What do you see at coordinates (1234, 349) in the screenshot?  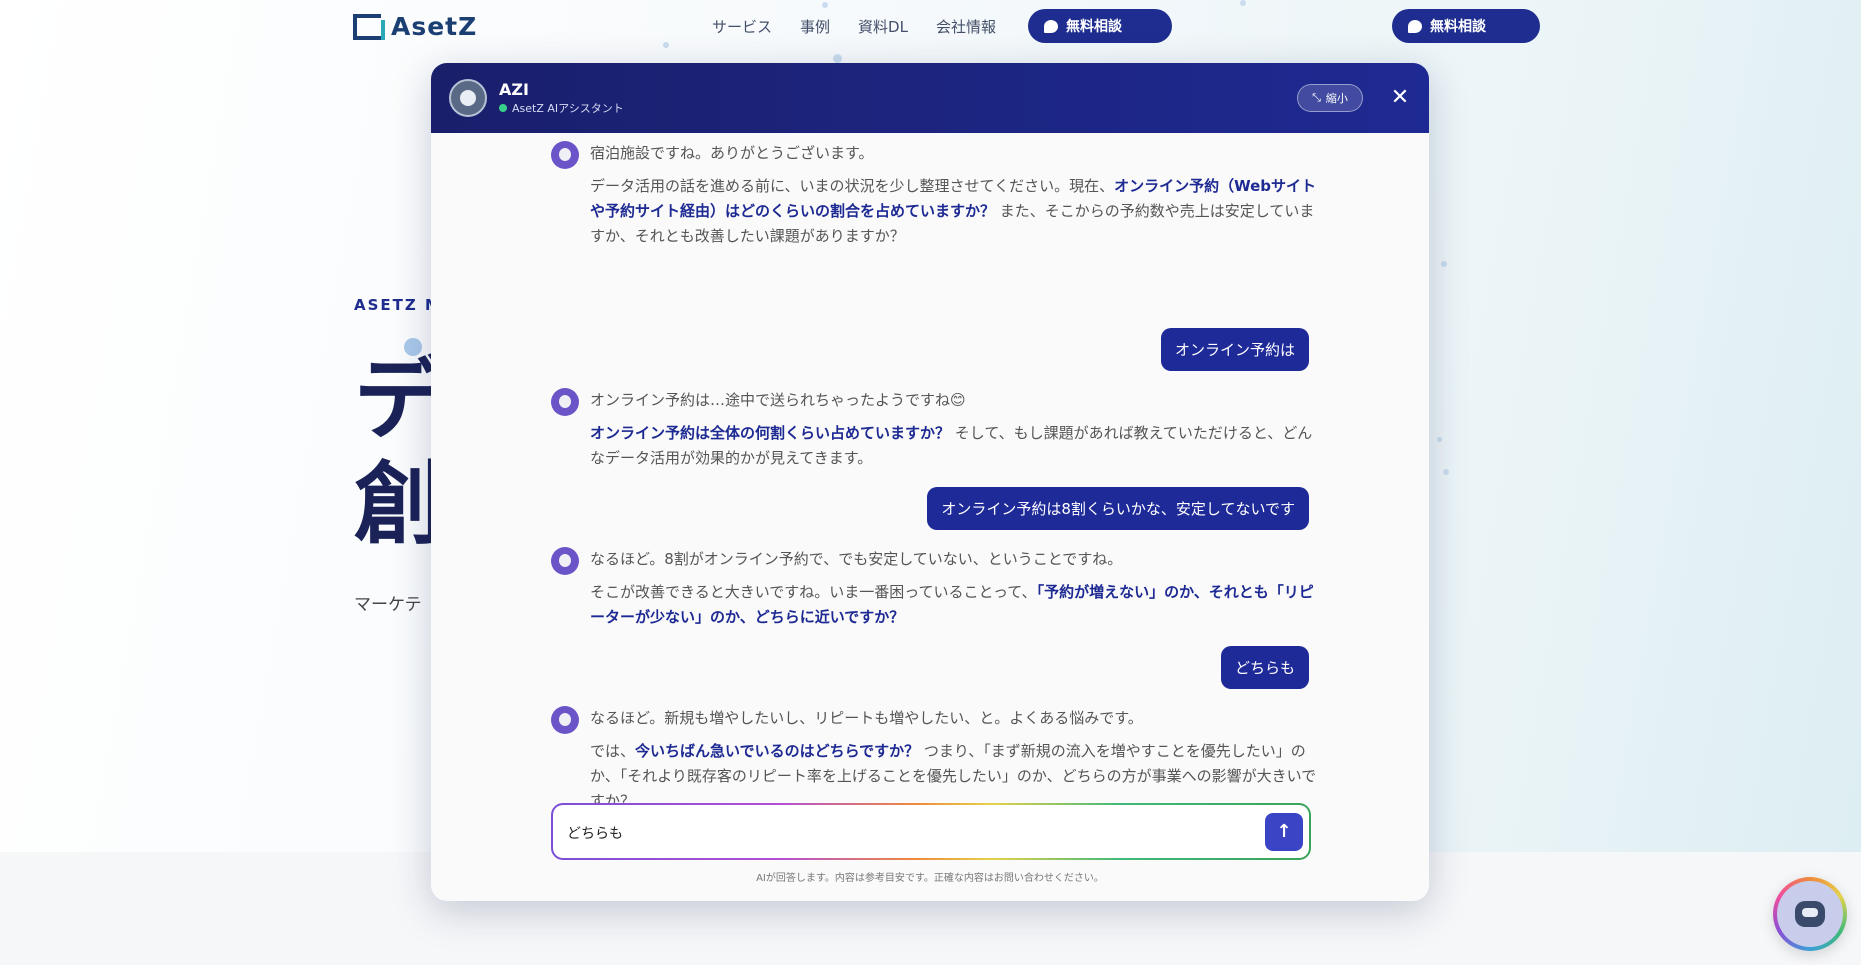 I see `user-message: オンライン予約は` at bounding box center [1234, 349].